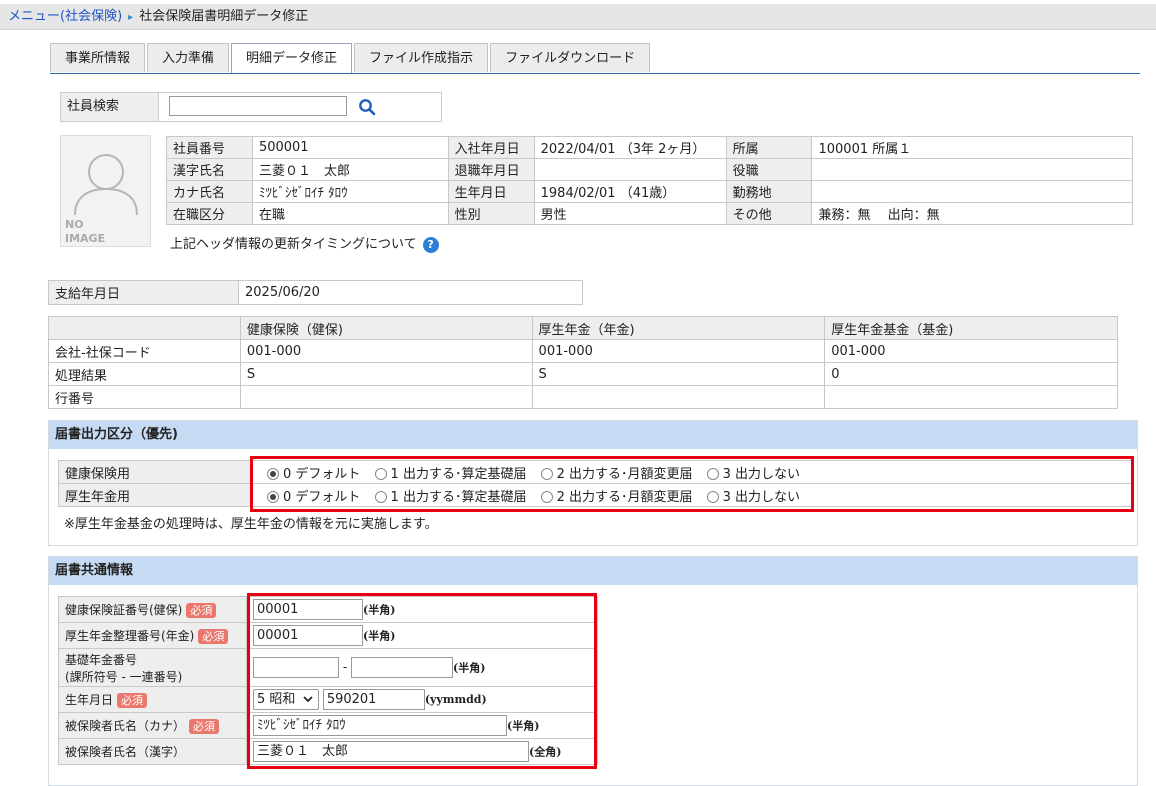 Image resolution: width=1156 pixels, height=786 pixels. Describe the element at coordinates (152, 667) in the screenshot. I see `basic-pension-no-label: 基礎年金番号 (課所符号 - 一連番号)` at that location.